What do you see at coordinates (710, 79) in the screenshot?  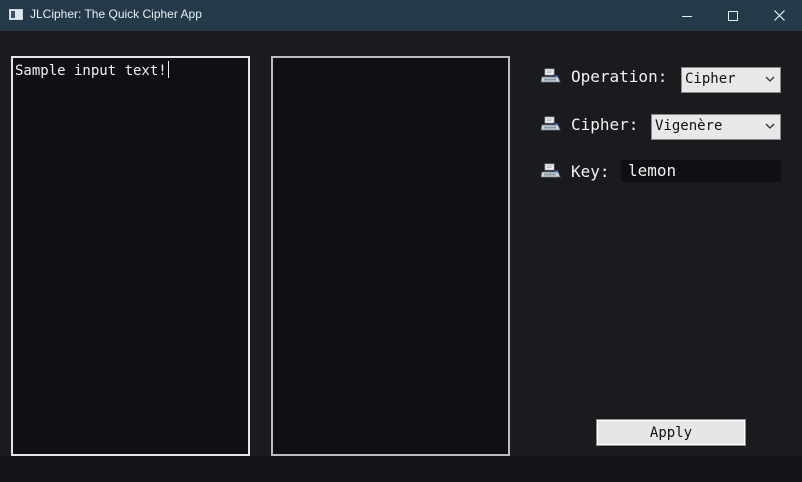 I see `operation-select-value: Cipher` at bounding box center [710, 79].